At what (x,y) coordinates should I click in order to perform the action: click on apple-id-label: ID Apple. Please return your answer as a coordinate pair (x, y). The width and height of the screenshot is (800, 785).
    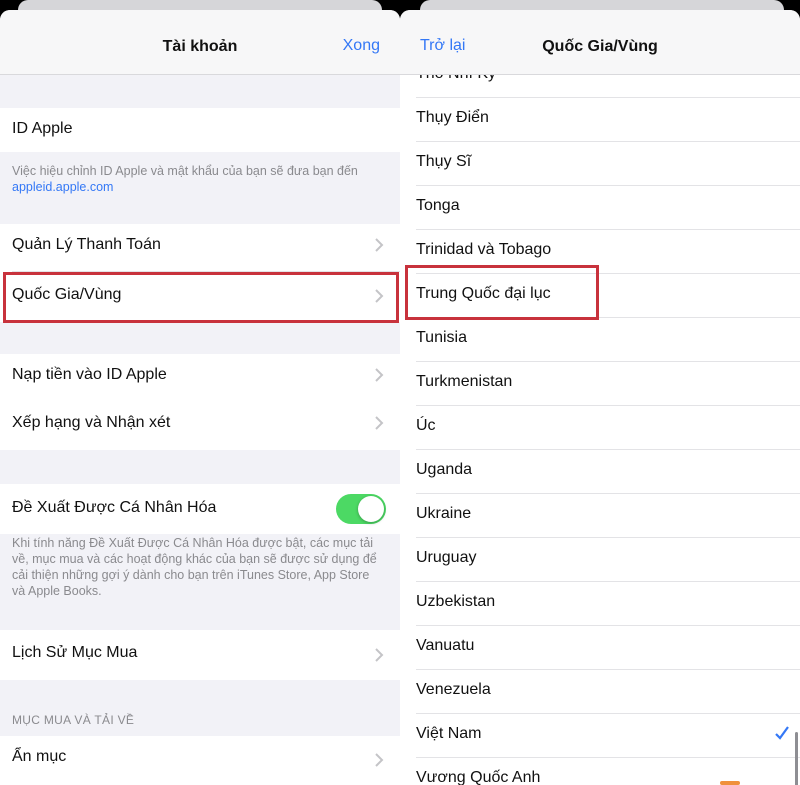
    Looking at the image, I should click on (42, 128).